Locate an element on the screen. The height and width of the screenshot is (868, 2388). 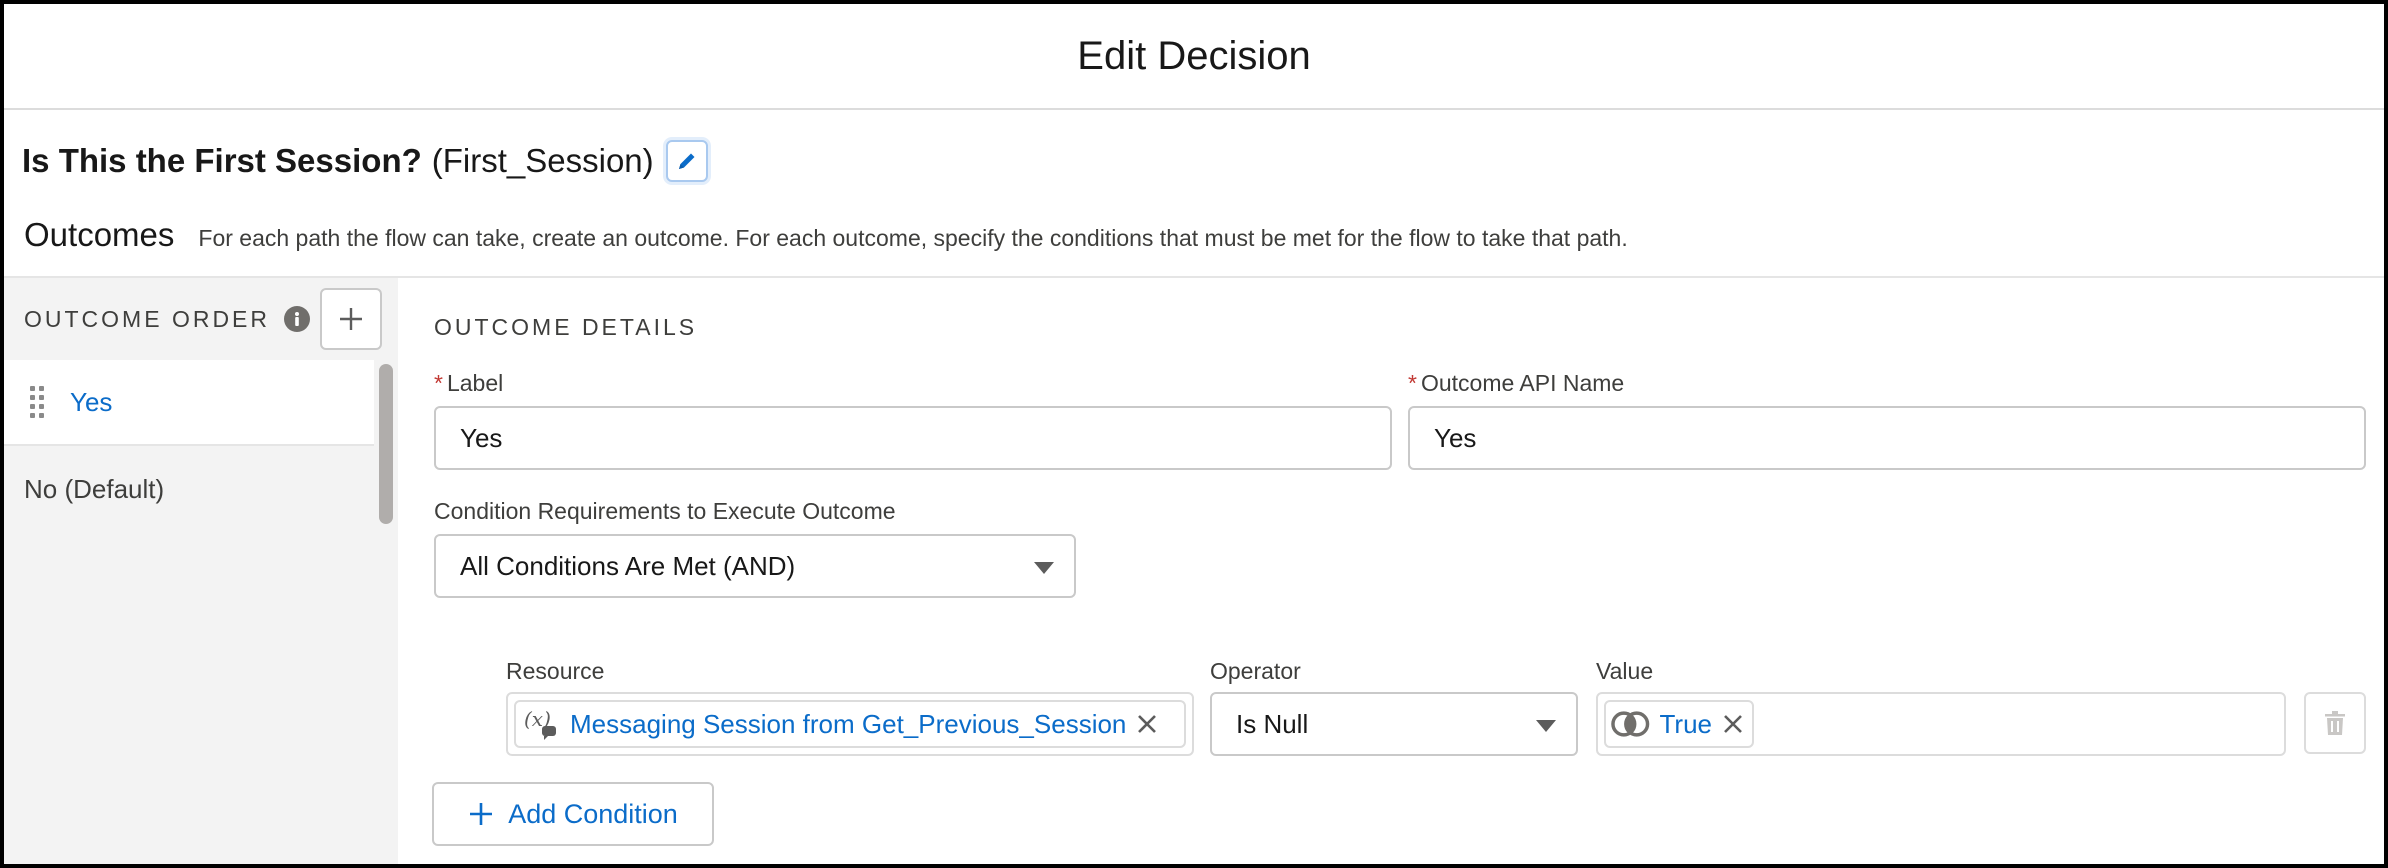
outcome-item-label: No (Default) is located at coordinates (94, 488).